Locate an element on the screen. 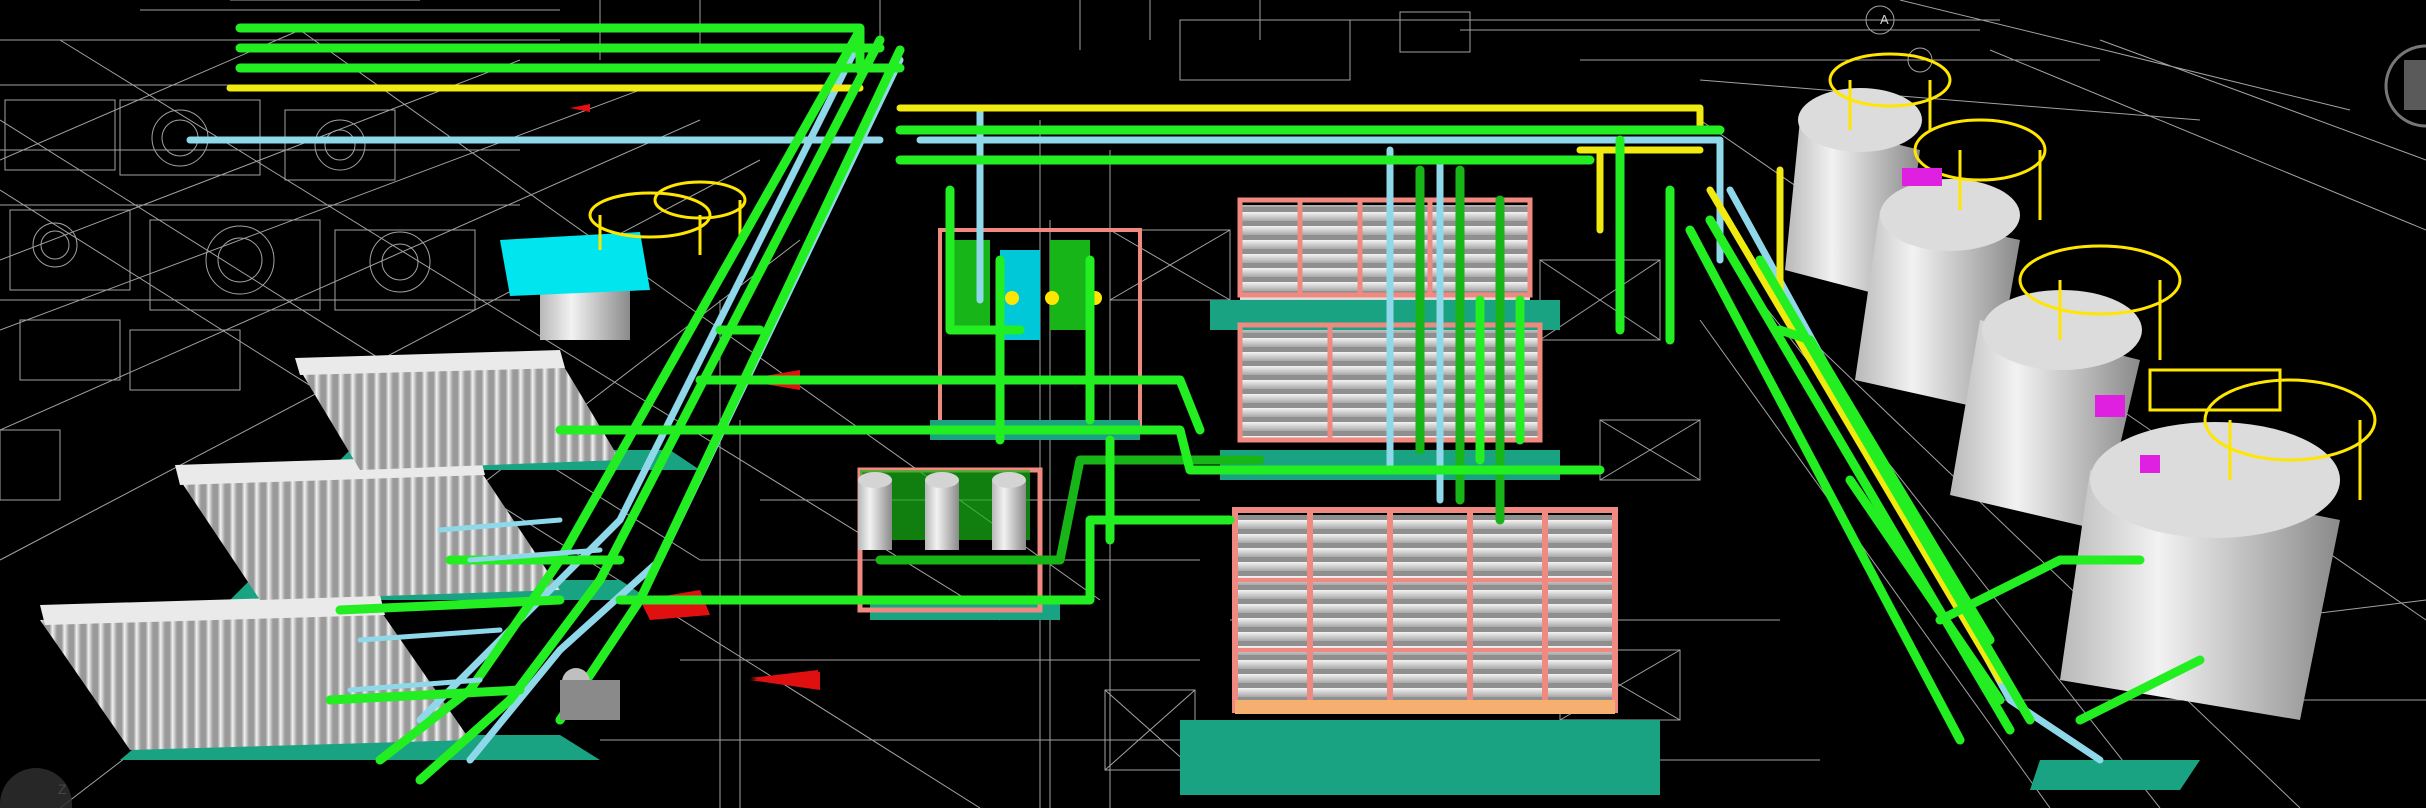 The height and width of the screenshot is (808, 2426). view-label: A is located at coordinates (1884, 19).